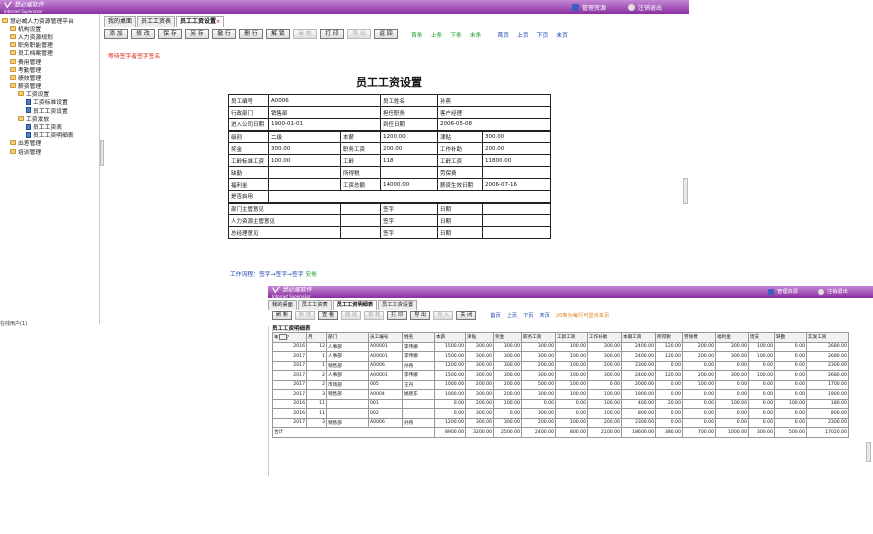 The image size is (873, 534). I want to click on toolbar-button: 保 存, so click(170, 34).